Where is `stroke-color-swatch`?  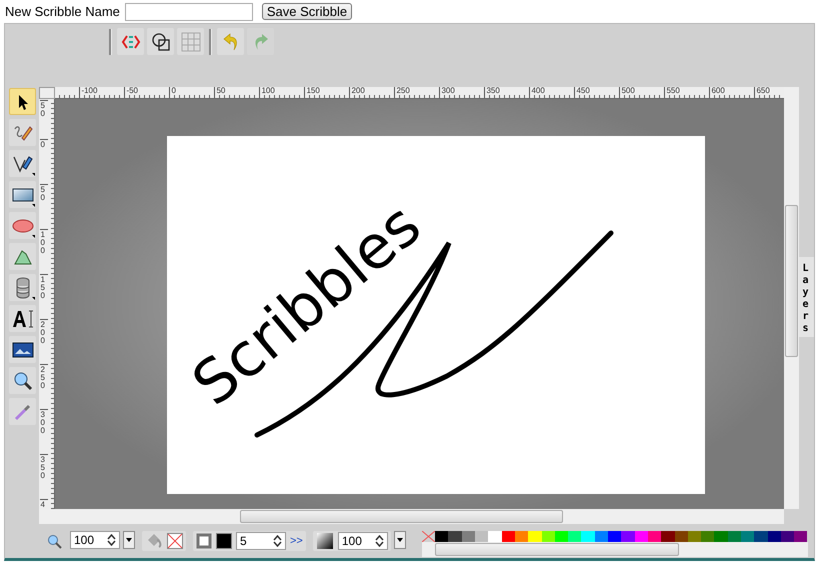
stroke-color-swatch is located at coordinates (224, 541).